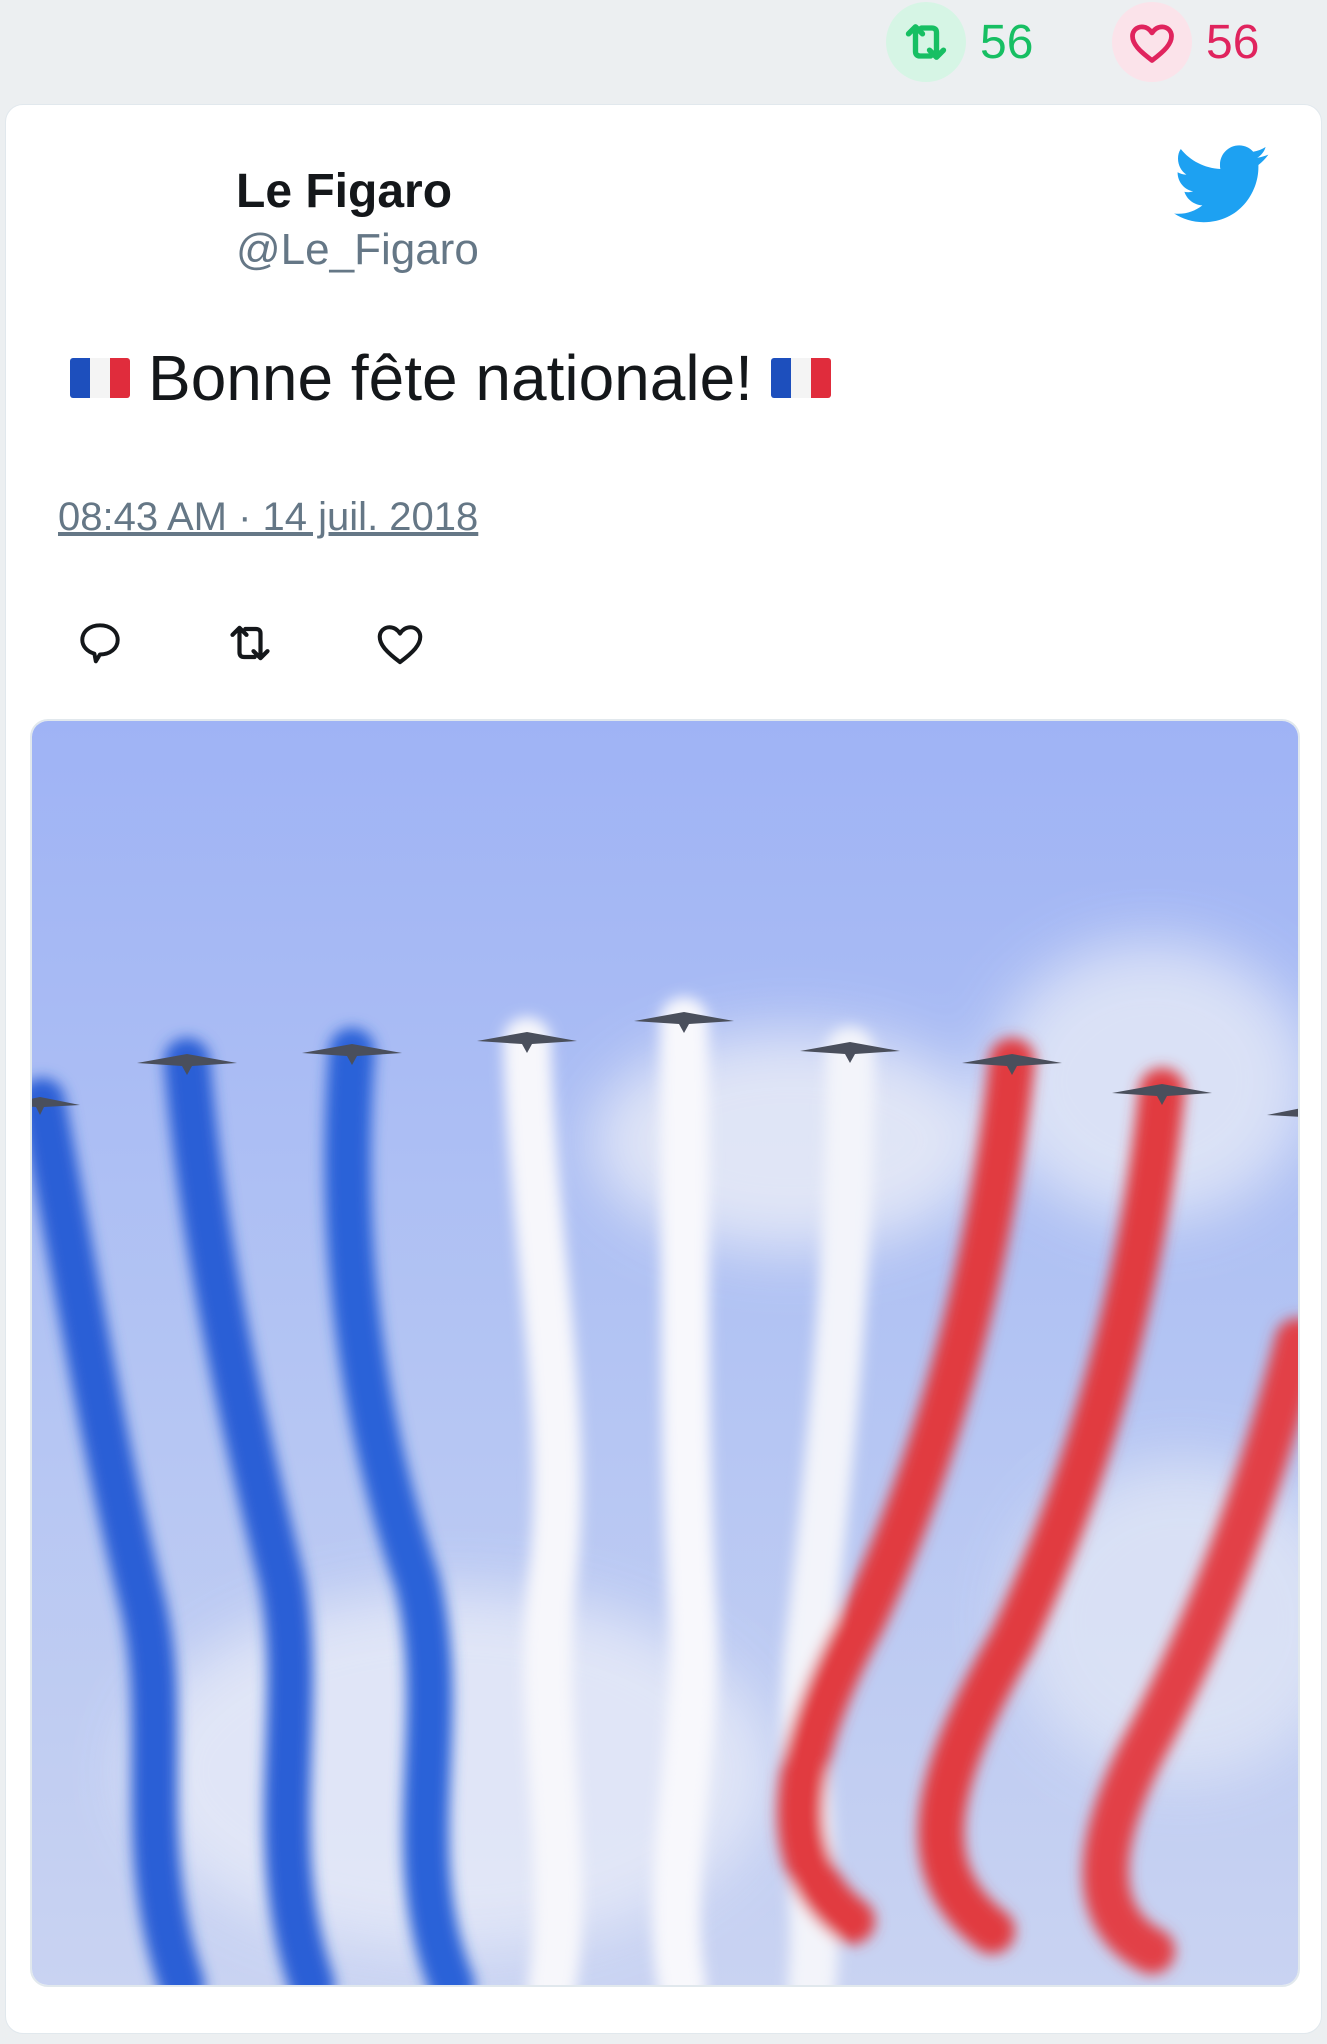 This screenshot has height=2044, width=1327. What do you see at coordinates (663, 48) in the screenshot?
I see `tweet-stats-bar: 56 56` at bounding box center [663, 48].